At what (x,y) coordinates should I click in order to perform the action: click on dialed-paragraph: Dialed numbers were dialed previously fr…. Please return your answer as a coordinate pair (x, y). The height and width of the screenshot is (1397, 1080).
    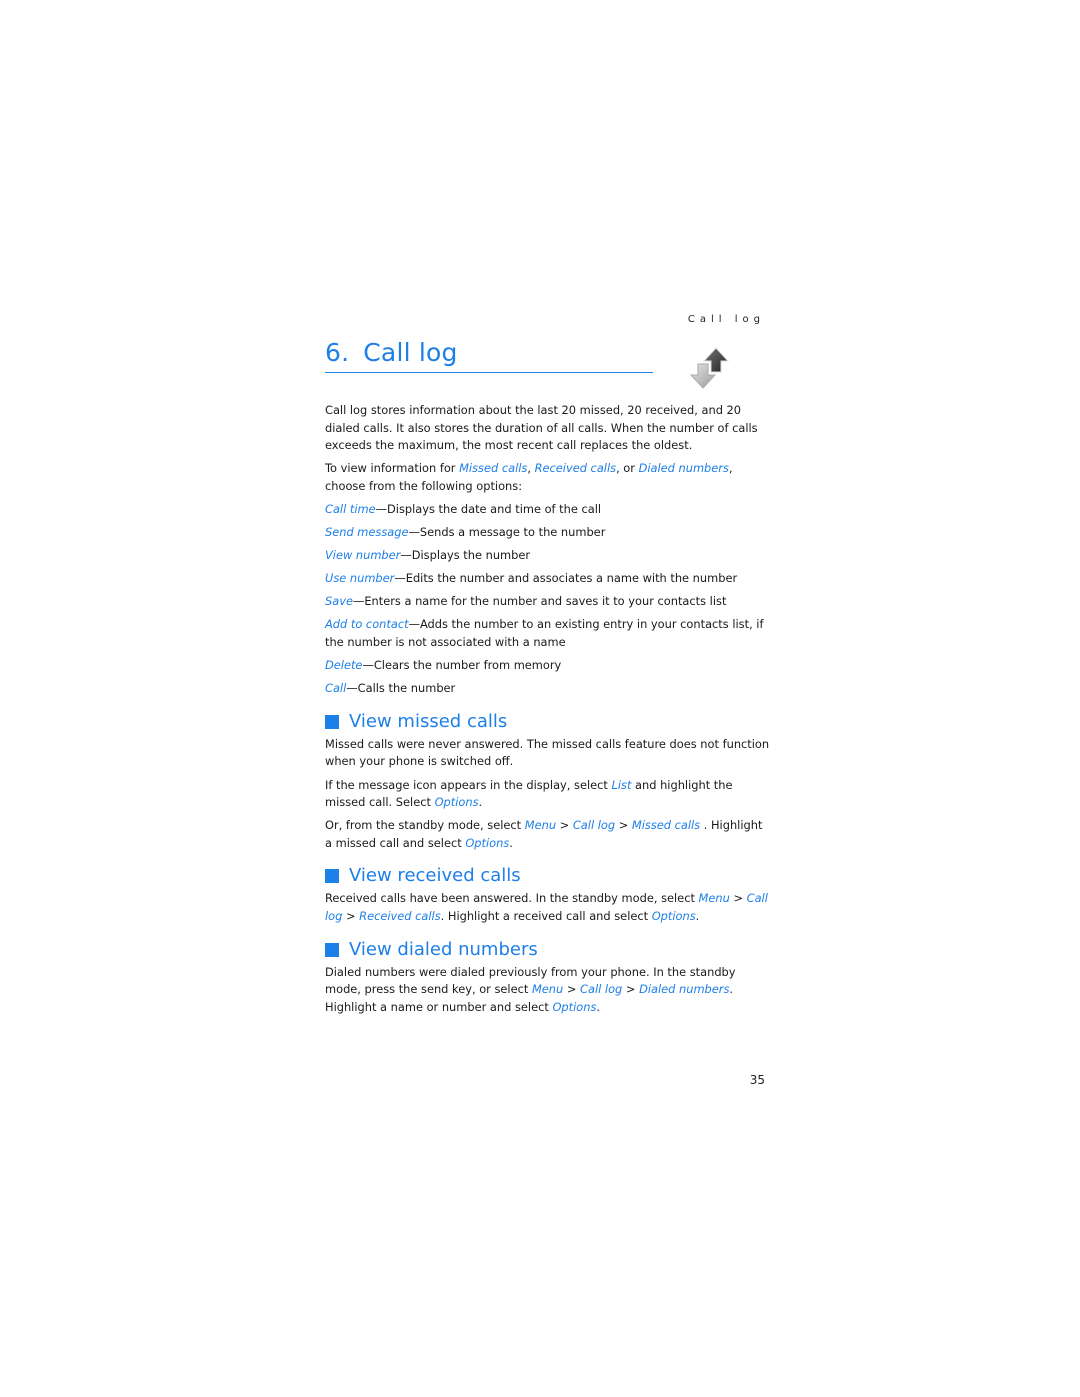
    Looking at the image, I should click on (547, 990).